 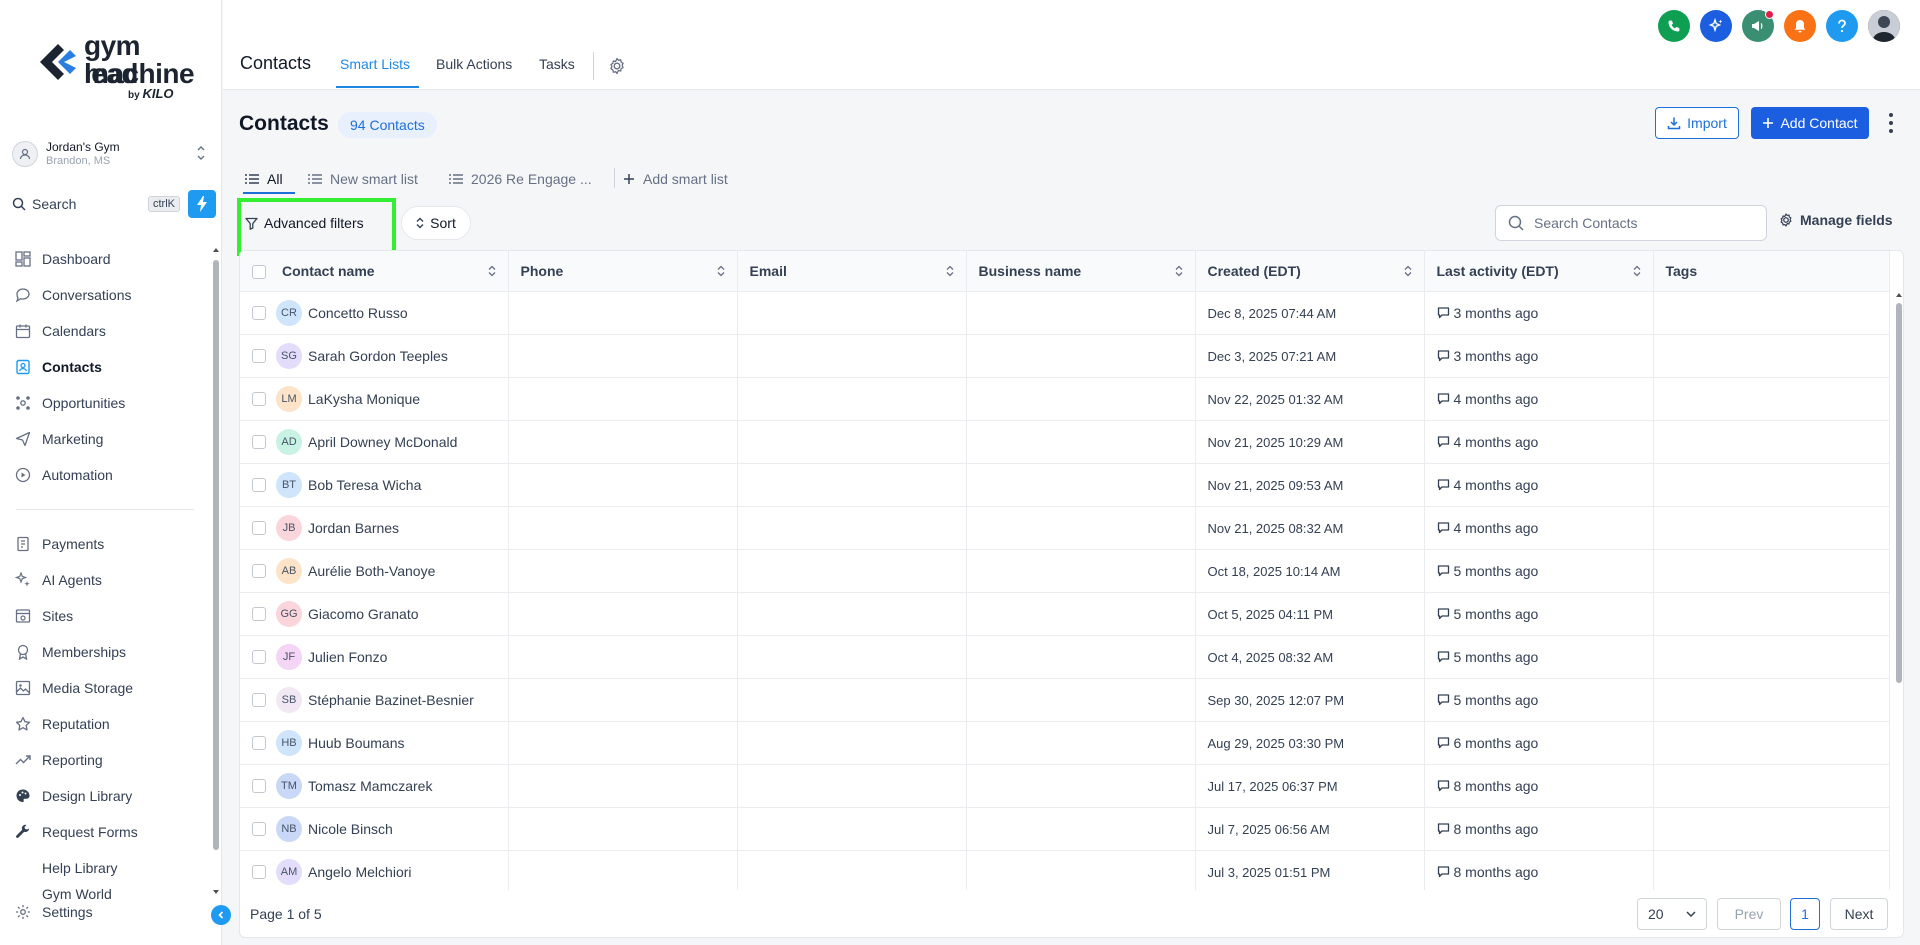 I want to click on contact-name: Stéphanie Bazinet-Besnier, so click(x=391, y=700).